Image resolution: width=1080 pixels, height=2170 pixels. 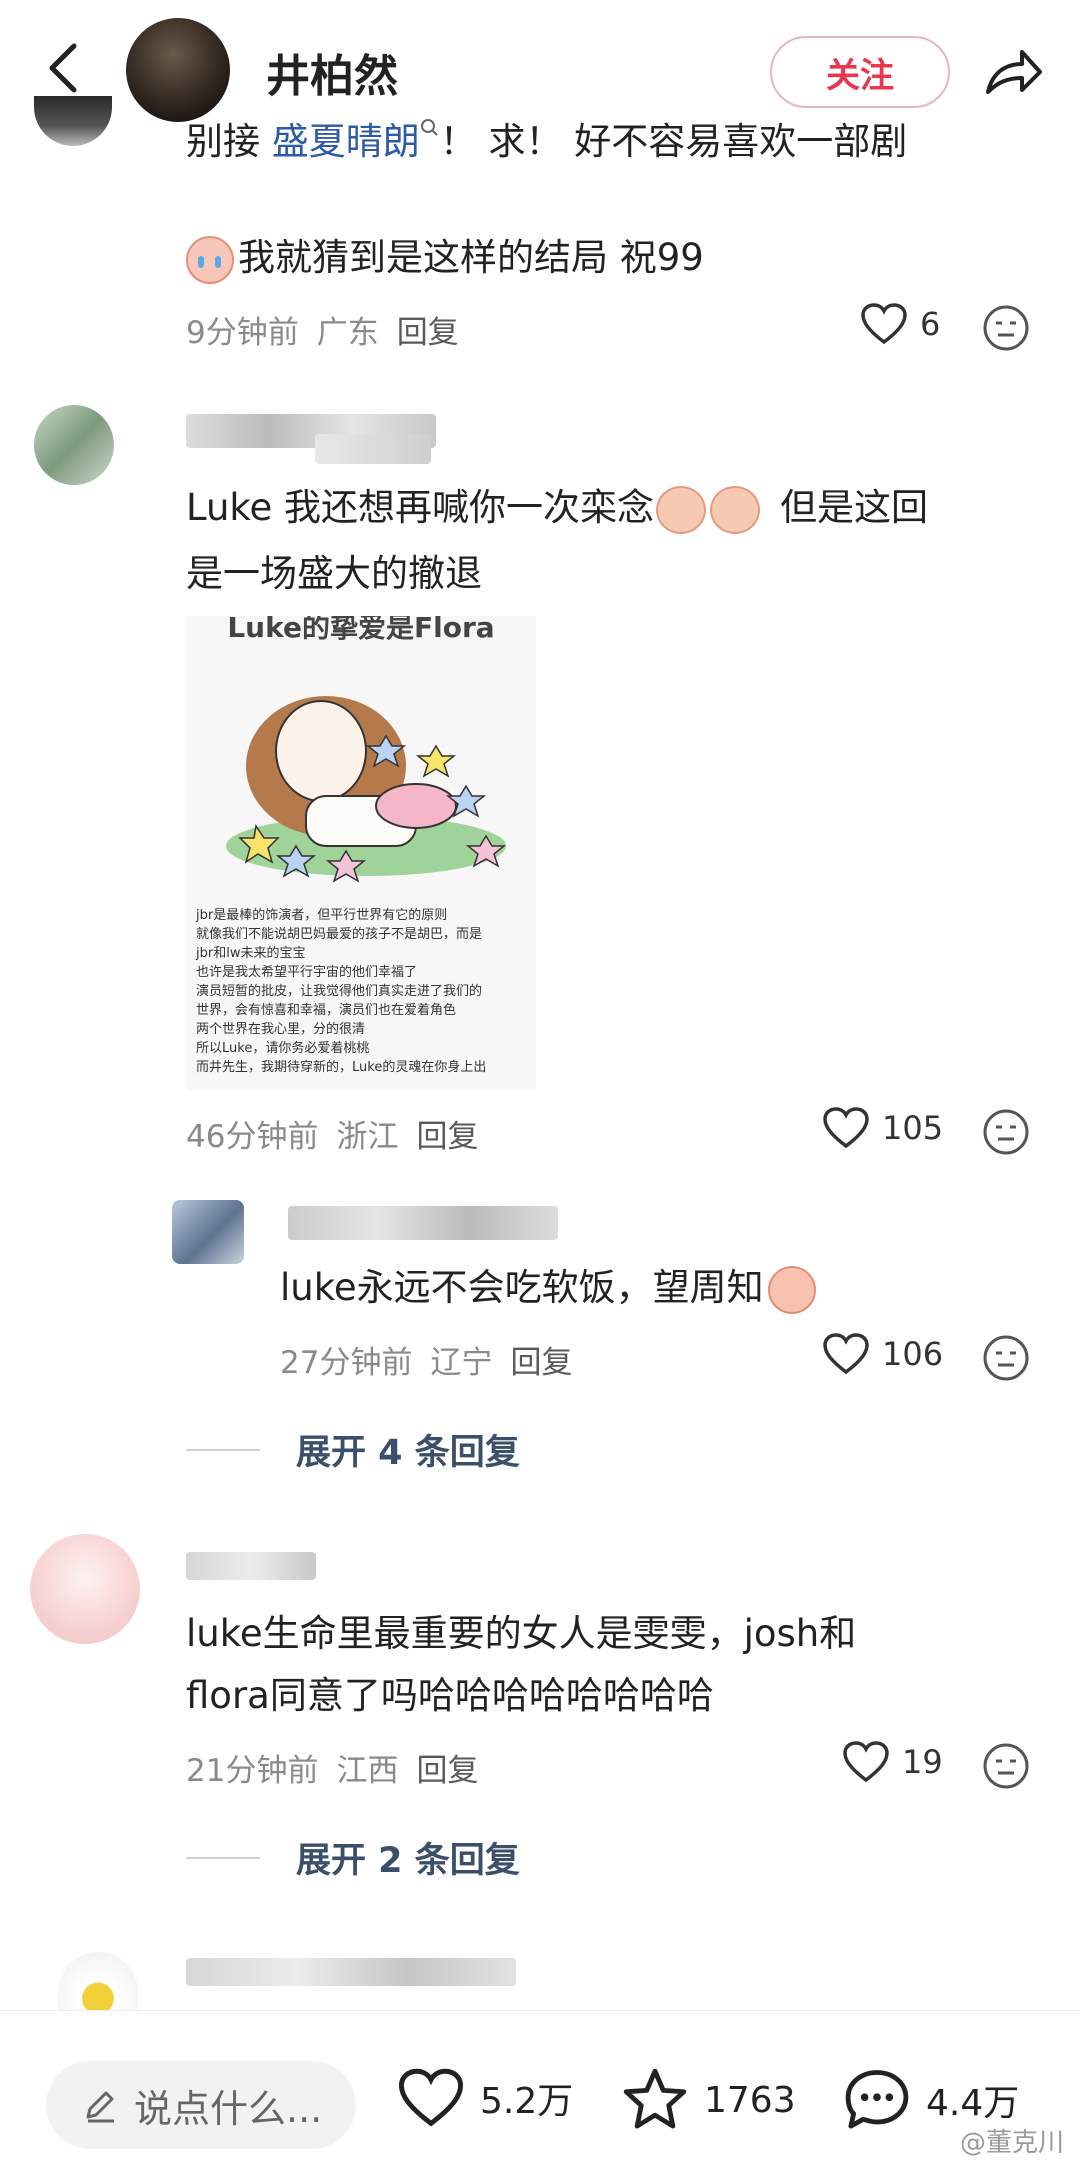 What do you see at coordinates (65, 68) in the screenshot?
I see `back-arrow-icon` at bounding box center [65, 68].